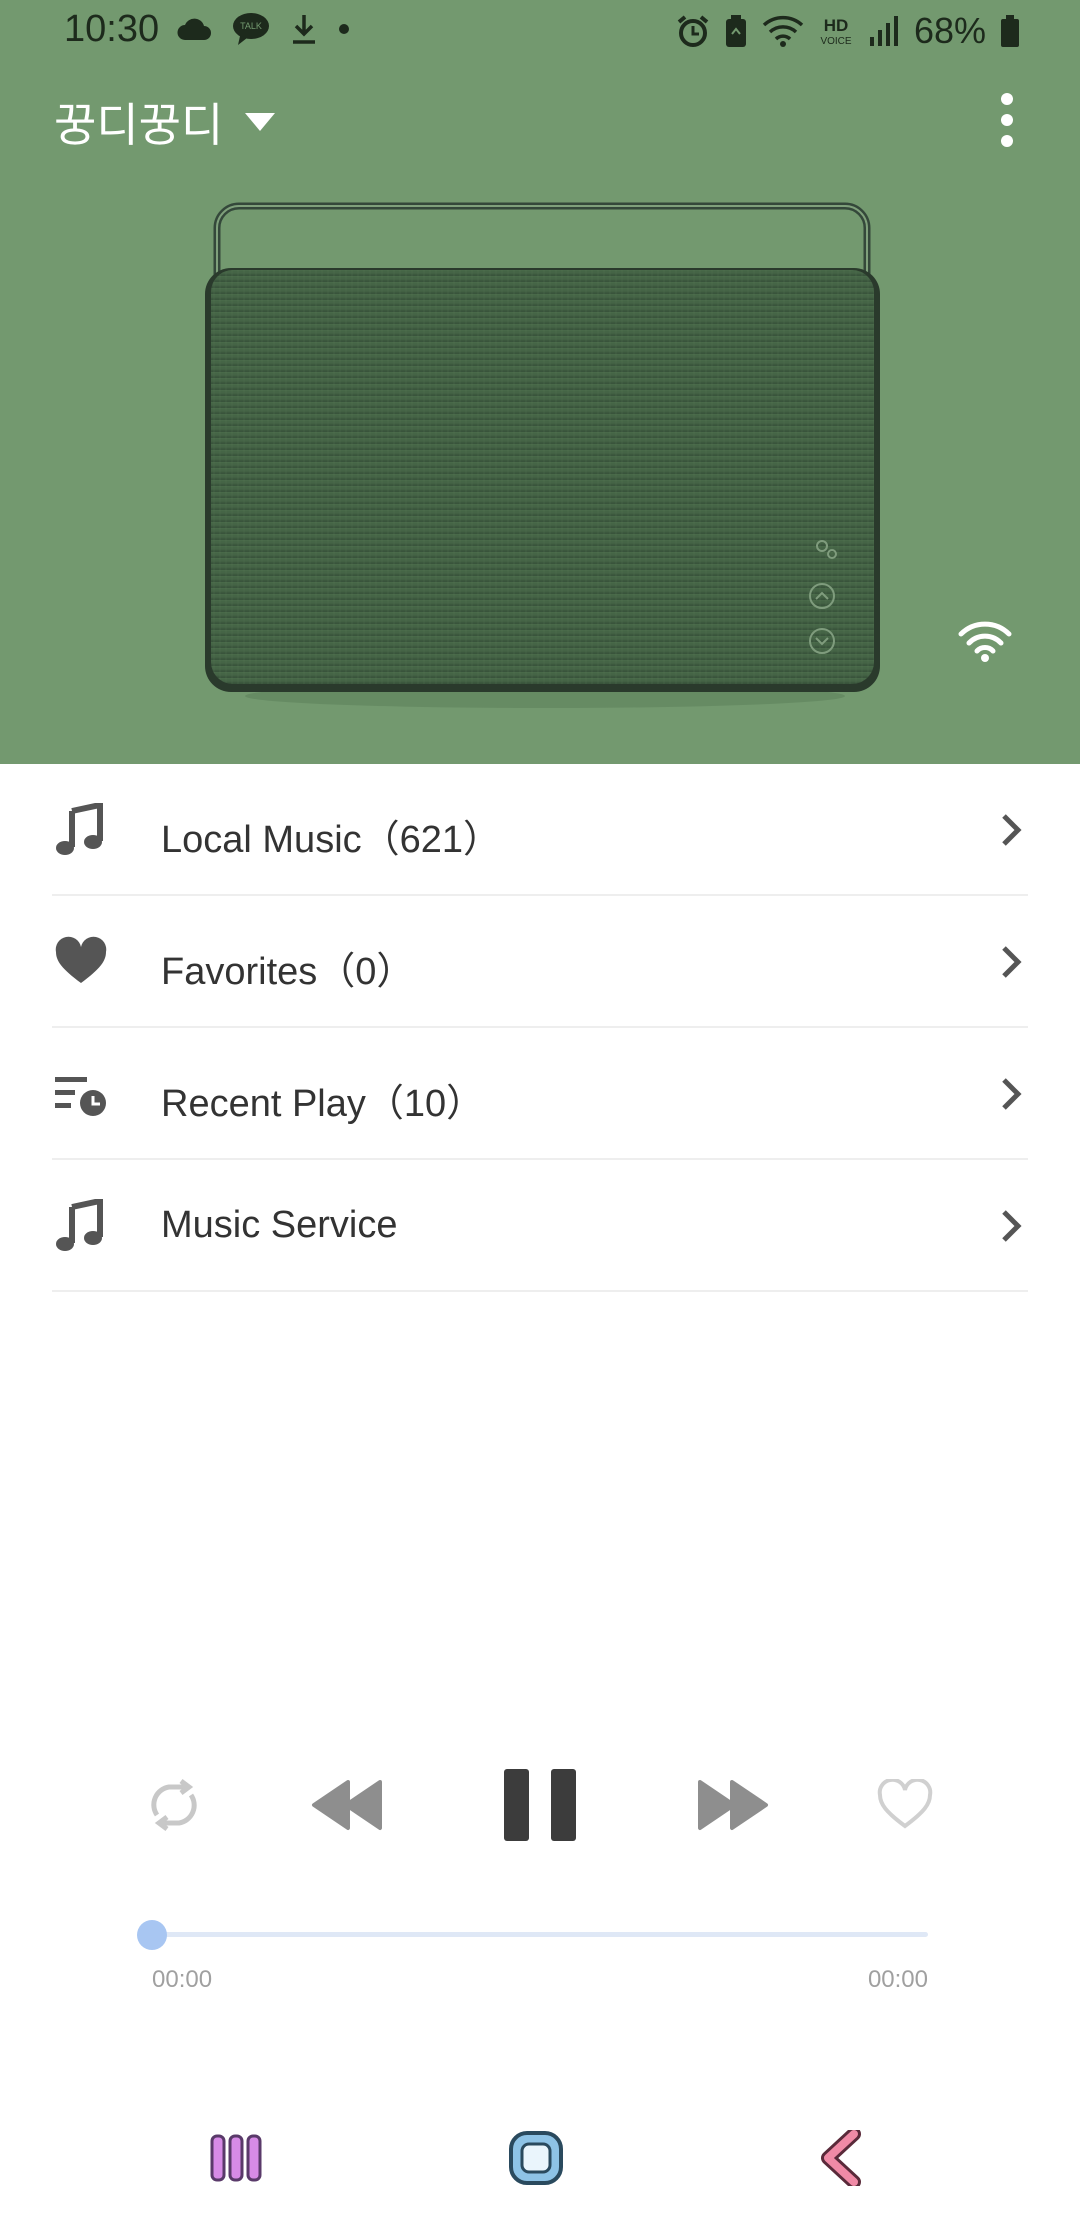  I want to click on seek-bar, so click(532, 1935).